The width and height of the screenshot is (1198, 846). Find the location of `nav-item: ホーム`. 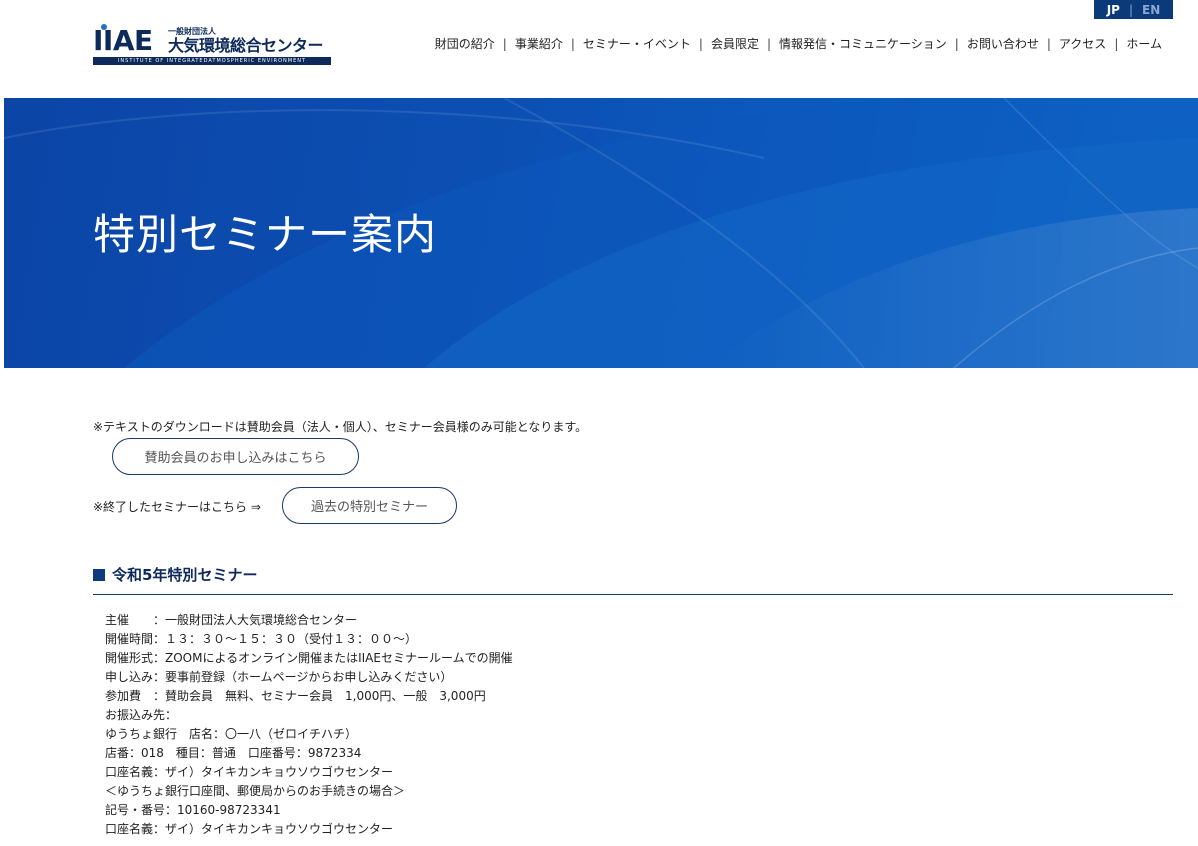

nav-item: ホーム is located at coordinates (1144, 43).